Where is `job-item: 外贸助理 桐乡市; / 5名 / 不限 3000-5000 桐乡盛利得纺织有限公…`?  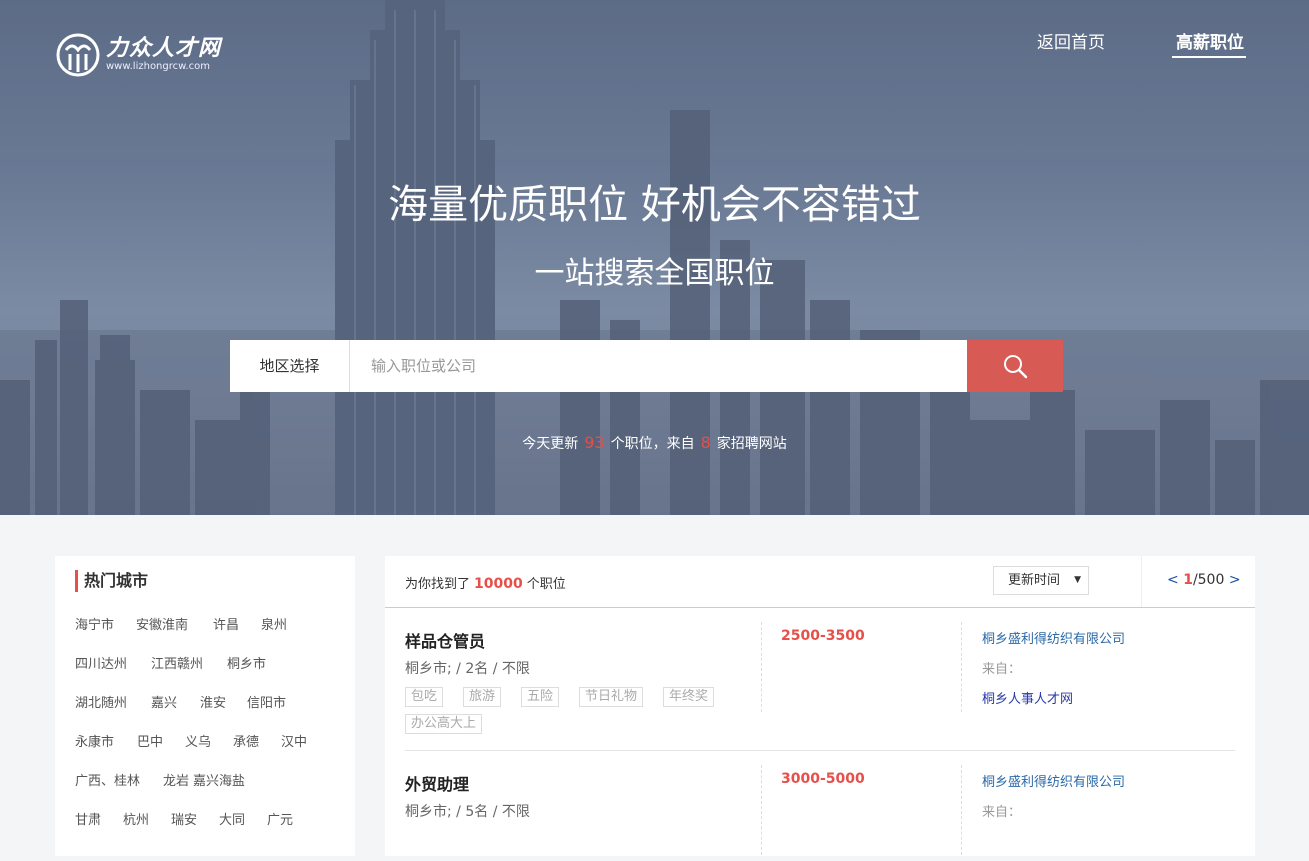
job-item: 外贸助理 桐乡市; / 5名 / 不限 3000-5000 桐乡盛利得纺织有限公… is located at coordinates (820, 813).